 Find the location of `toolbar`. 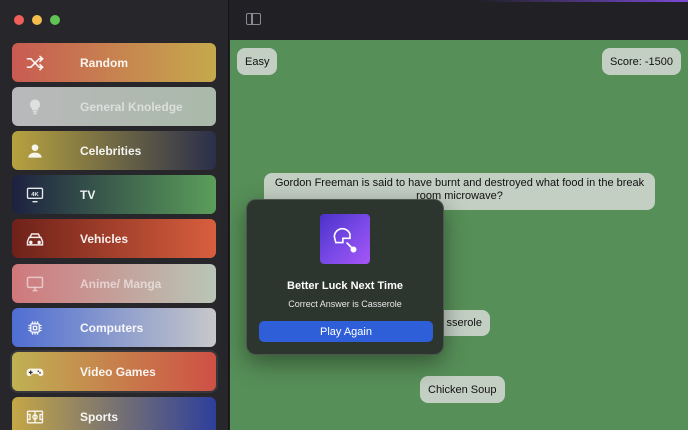

toolbar is located at coordinates (459, 20).